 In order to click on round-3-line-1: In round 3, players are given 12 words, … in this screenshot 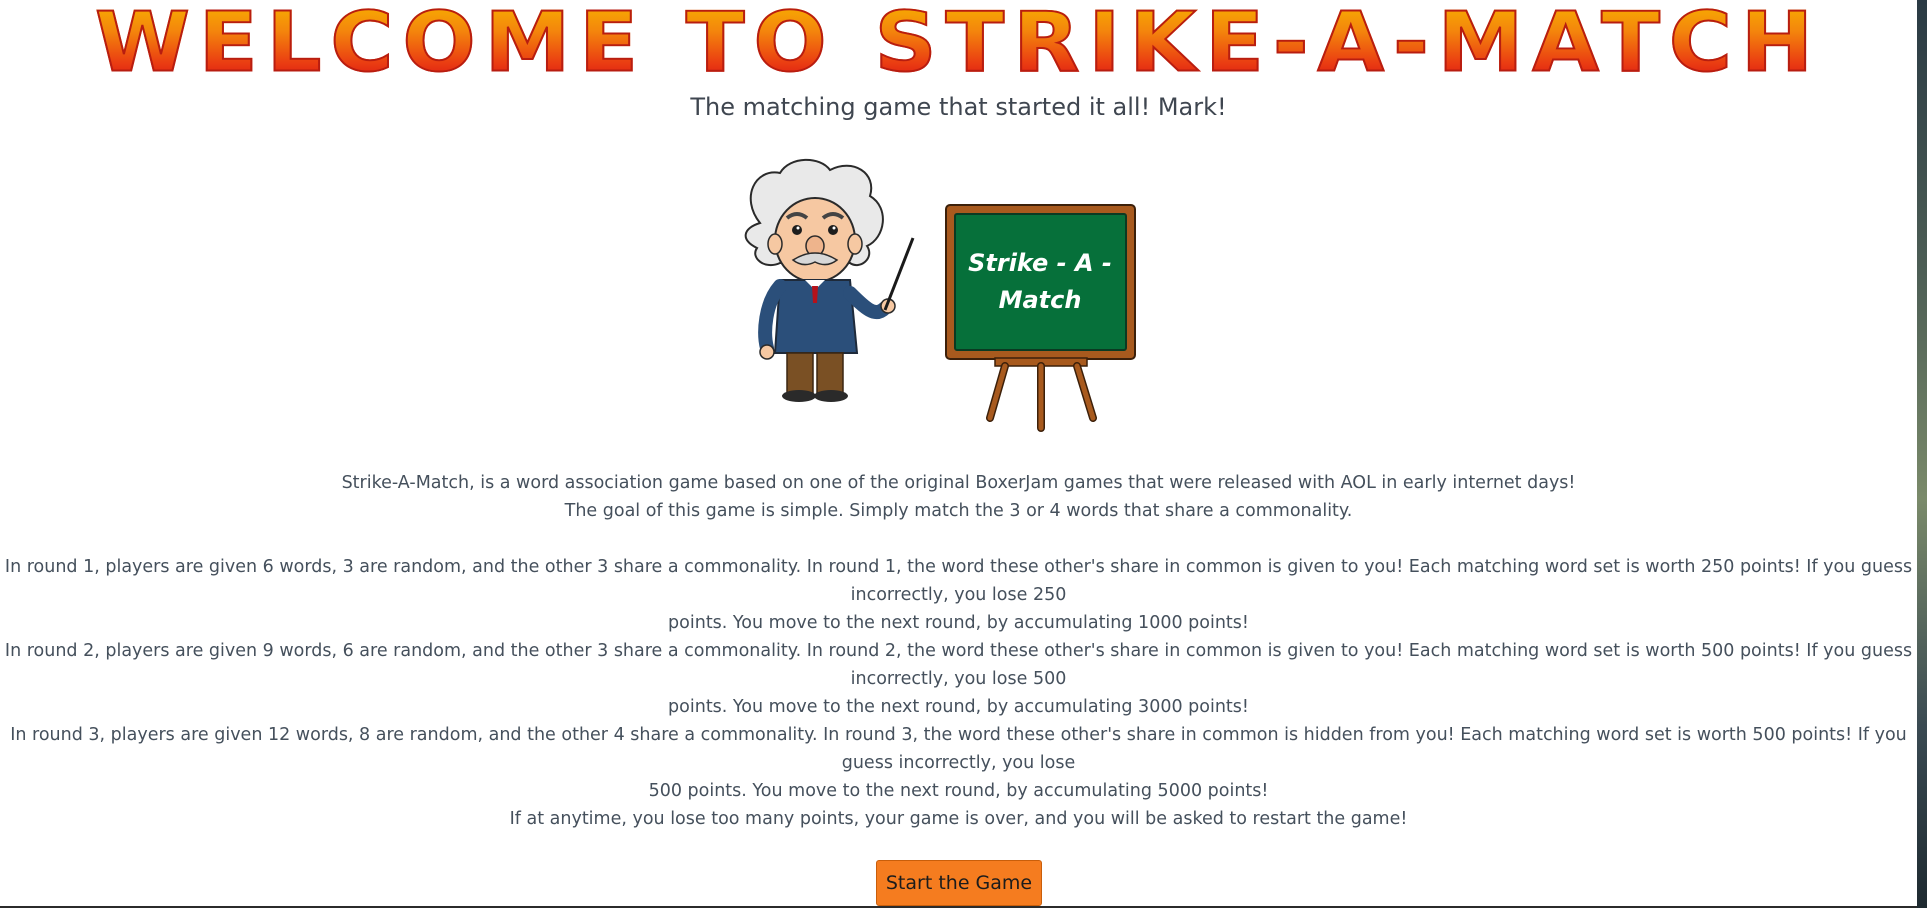, I will do `click(958, 749)`.